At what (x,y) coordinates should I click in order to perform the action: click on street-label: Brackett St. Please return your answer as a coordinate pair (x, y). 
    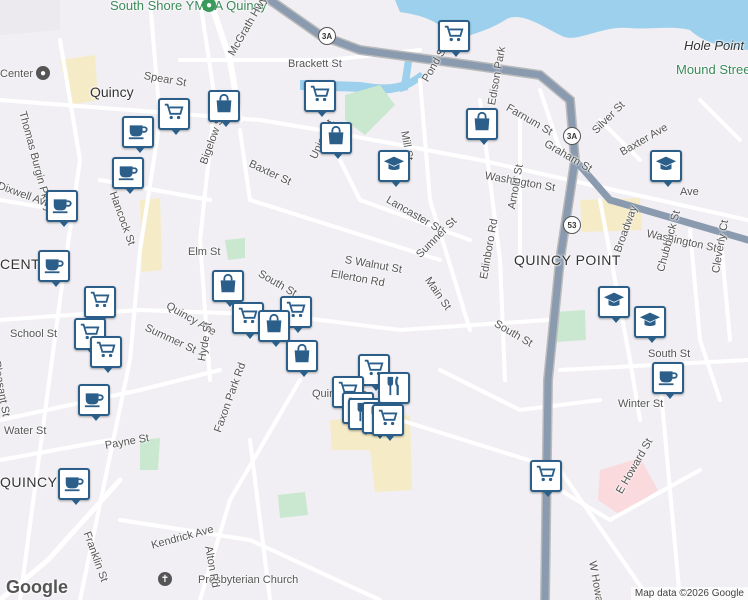
    Looking at the image, I should click on (315, 64).